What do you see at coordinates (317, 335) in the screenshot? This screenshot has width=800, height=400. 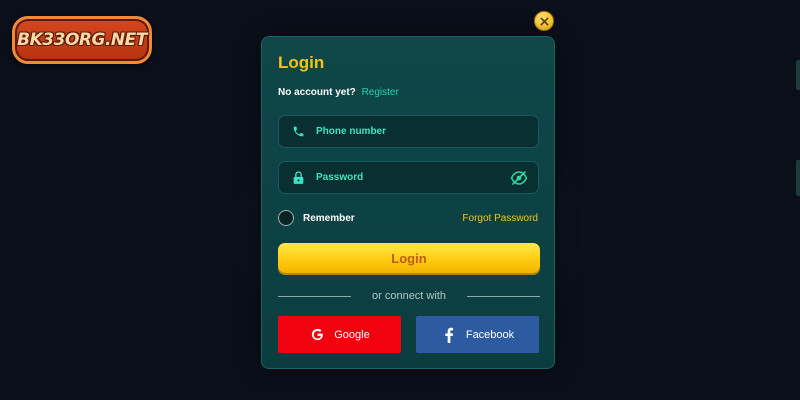 I see `google-icon` at bounding box center [317, 335].